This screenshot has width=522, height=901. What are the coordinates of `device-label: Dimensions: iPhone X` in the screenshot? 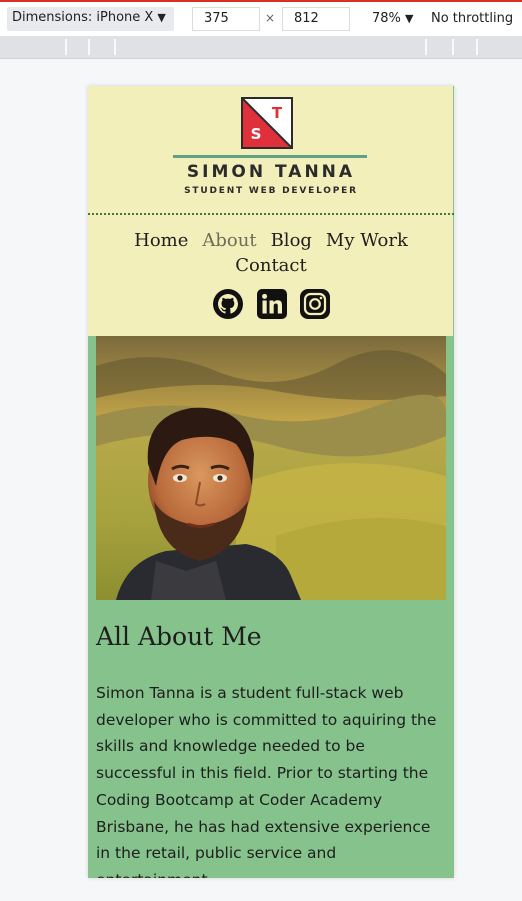 It's located at (83, 17).